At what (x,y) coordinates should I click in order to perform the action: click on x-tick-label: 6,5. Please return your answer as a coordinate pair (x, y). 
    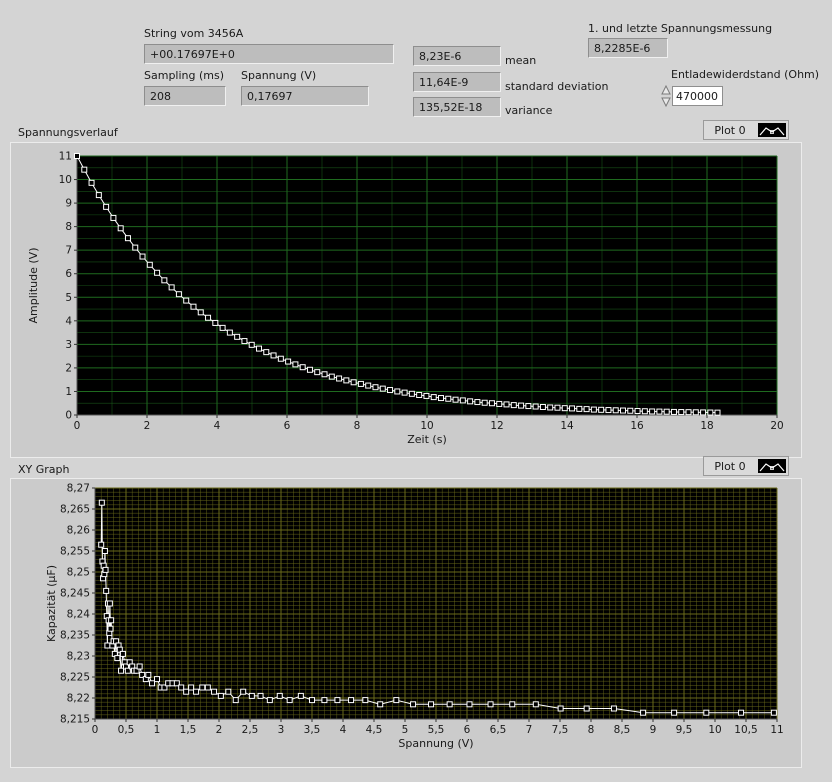
    Looking at the image, I should click on (498, 730).